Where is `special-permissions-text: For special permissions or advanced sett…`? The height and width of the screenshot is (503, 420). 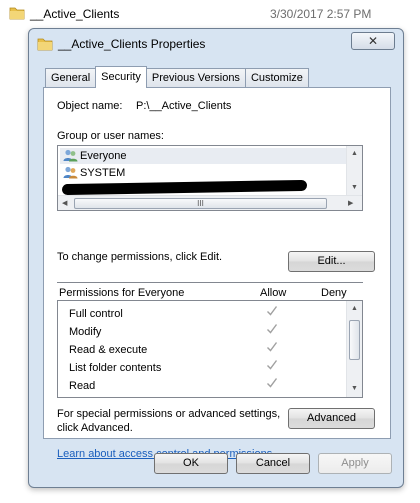 special-permissions-text: For special permissions or advanced sett… is located at coordinates (169, 414).